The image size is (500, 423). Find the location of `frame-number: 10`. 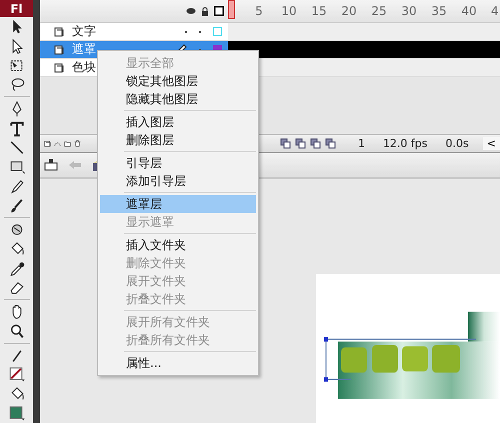

frame-number: 10 is located at coordinates (289, 11).